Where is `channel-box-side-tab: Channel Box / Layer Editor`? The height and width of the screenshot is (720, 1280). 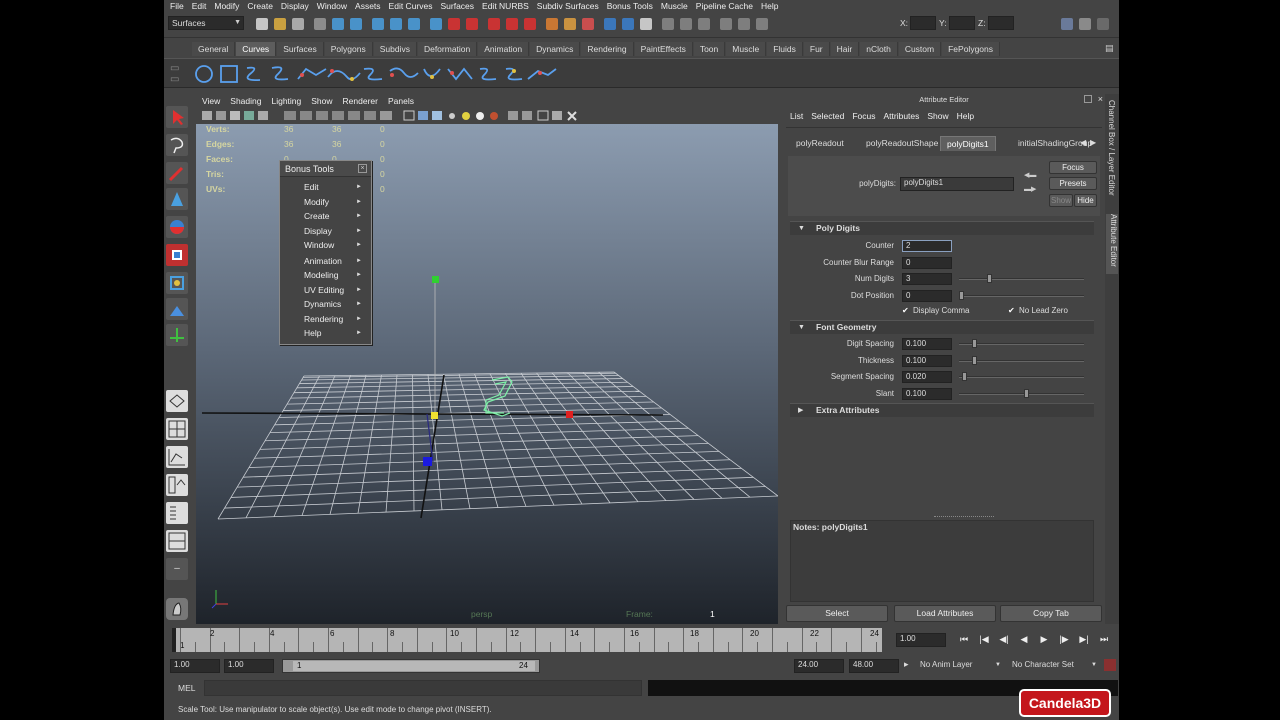 channel-box-side-tab: Channel Box / Layer Editor is located at coordinates (1111, 150).